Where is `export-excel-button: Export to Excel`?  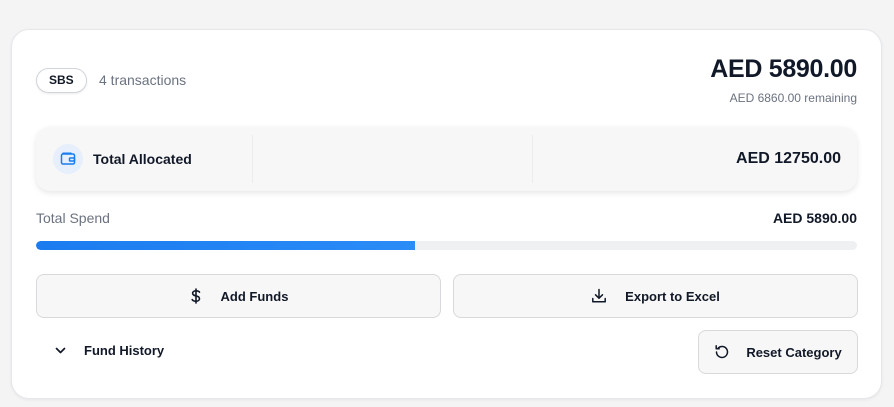 export-excel-button: Export to Excel is located at coordinates (655, 296).